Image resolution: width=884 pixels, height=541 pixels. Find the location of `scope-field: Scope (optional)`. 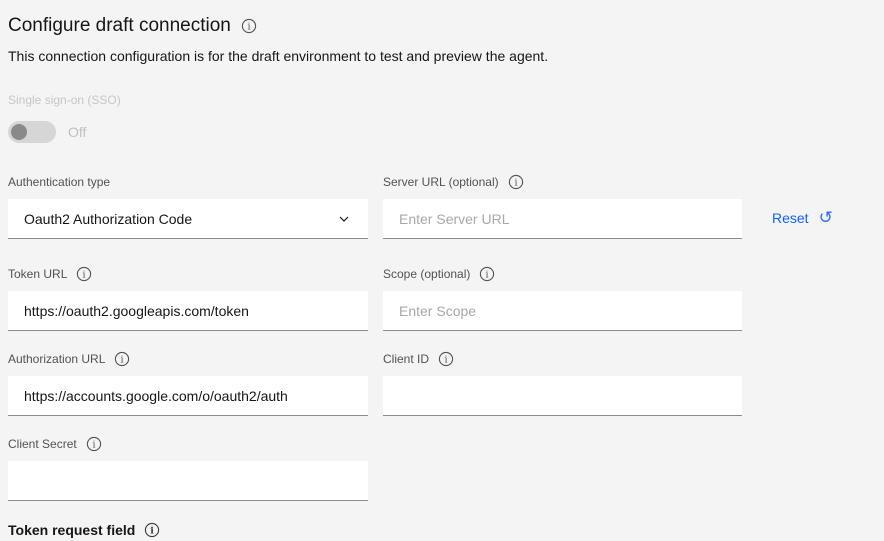

scope-field: Scope (optional) is located at coordinates (562, 298).